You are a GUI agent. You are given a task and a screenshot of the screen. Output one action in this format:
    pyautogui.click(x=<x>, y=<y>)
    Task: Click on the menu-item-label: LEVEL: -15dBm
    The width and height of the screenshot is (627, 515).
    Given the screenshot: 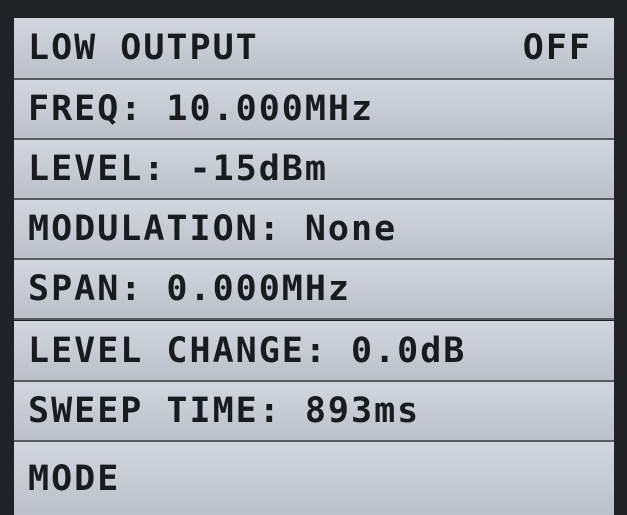 What is the action you would take?
    pyautogui.click(x=178, y=169)
    